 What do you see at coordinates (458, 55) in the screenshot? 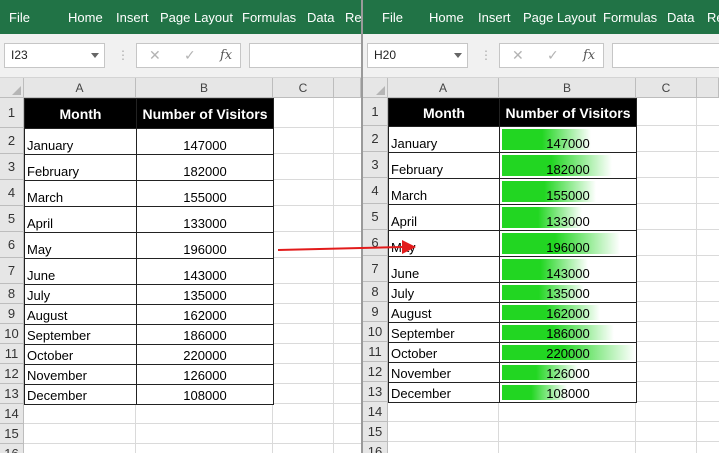
I see `chevron-down-icon` at bounding box center [458, 55].